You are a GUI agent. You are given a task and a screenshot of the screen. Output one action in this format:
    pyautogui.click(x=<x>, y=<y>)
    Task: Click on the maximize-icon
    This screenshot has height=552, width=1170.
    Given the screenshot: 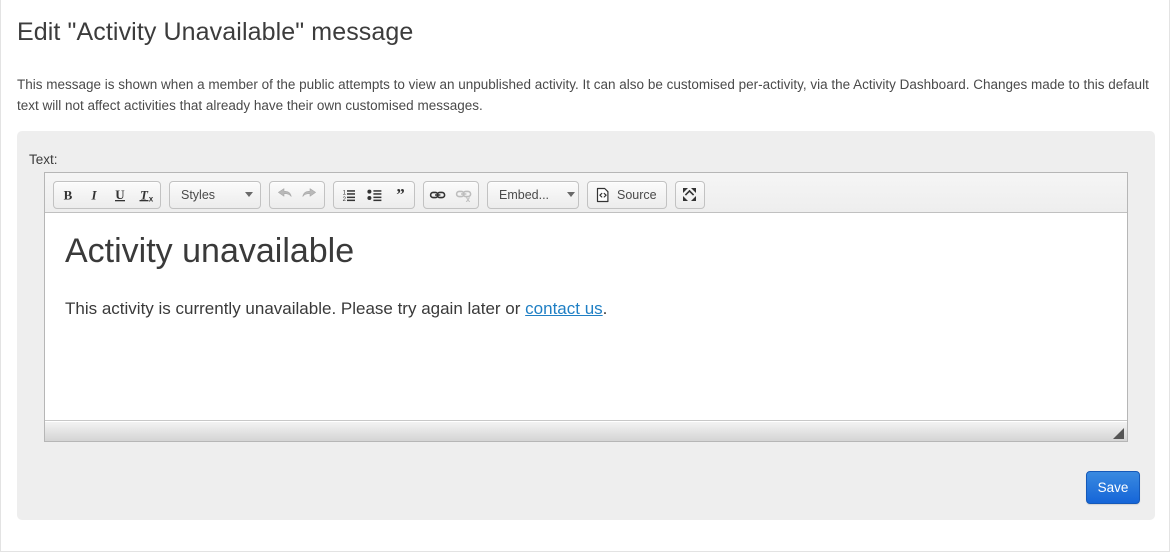 What is the action you would take?
    pyautogui.click(x=690, y=194)
    